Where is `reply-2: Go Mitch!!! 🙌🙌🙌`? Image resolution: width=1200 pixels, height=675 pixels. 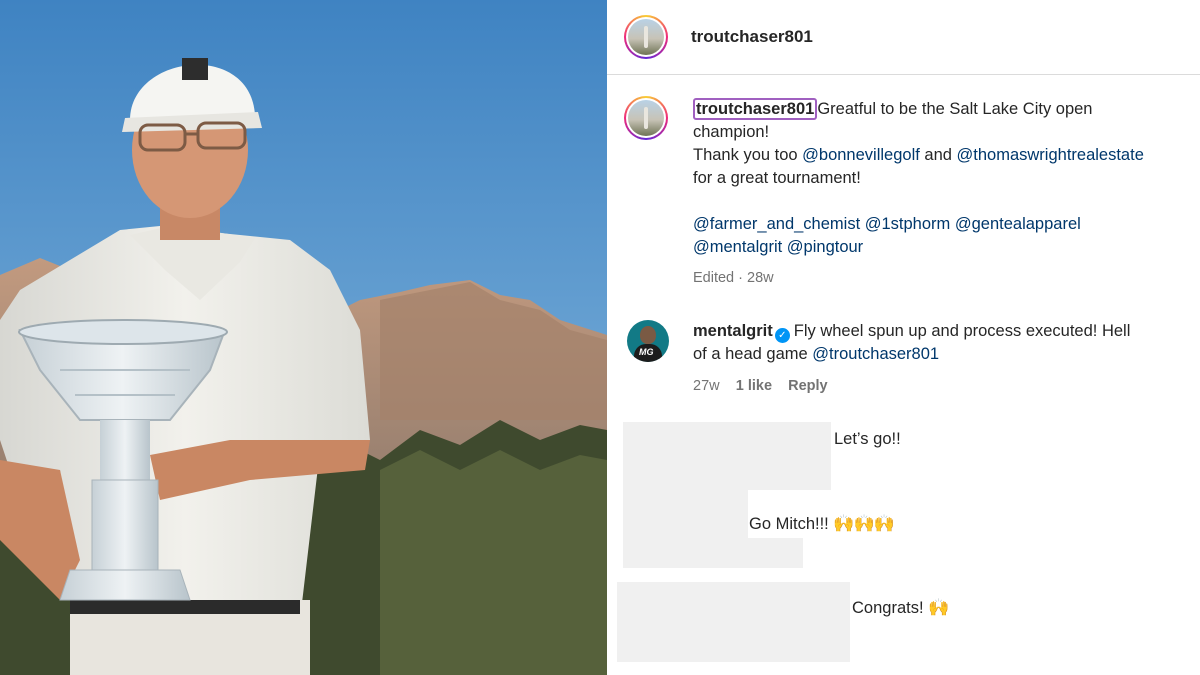
reply-2: Go Mitch!!! 🙌🙌🙌 is located at coordinates (822, 524).